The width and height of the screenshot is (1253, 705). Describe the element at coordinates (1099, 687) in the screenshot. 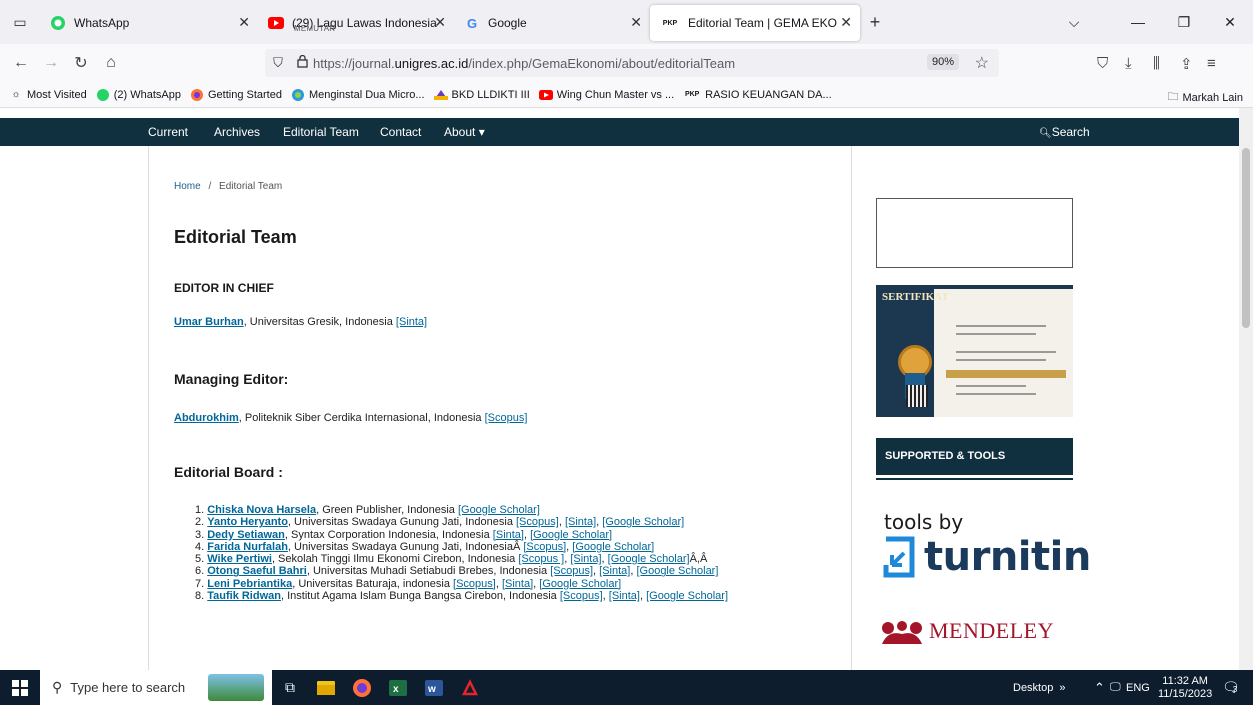

I see `chevron-up-icon: ⌃` at that location.